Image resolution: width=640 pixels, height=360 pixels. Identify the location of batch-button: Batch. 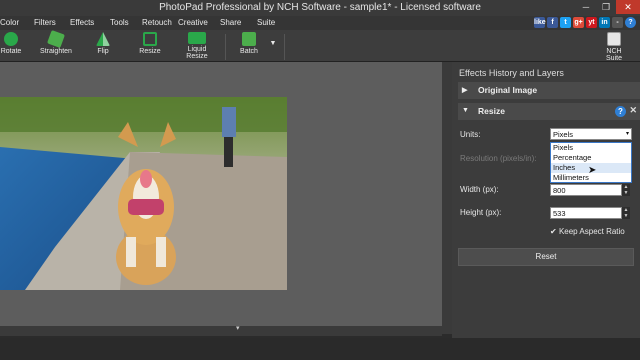
(249, 43).